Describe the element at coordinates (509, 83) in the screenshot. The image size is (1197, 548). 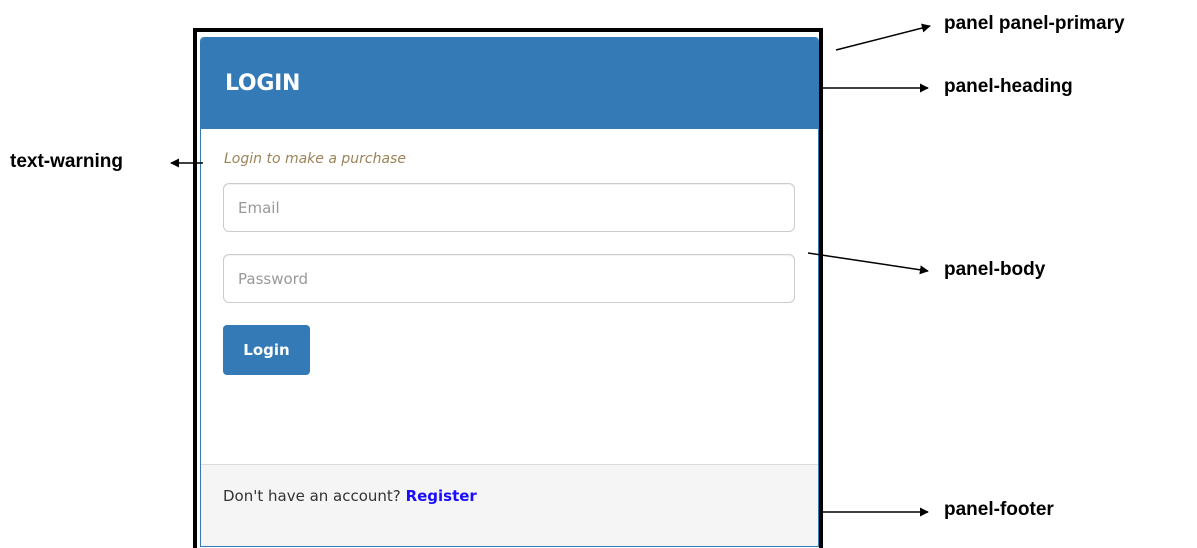
I see `panel-heading: LOGIN` at that location.